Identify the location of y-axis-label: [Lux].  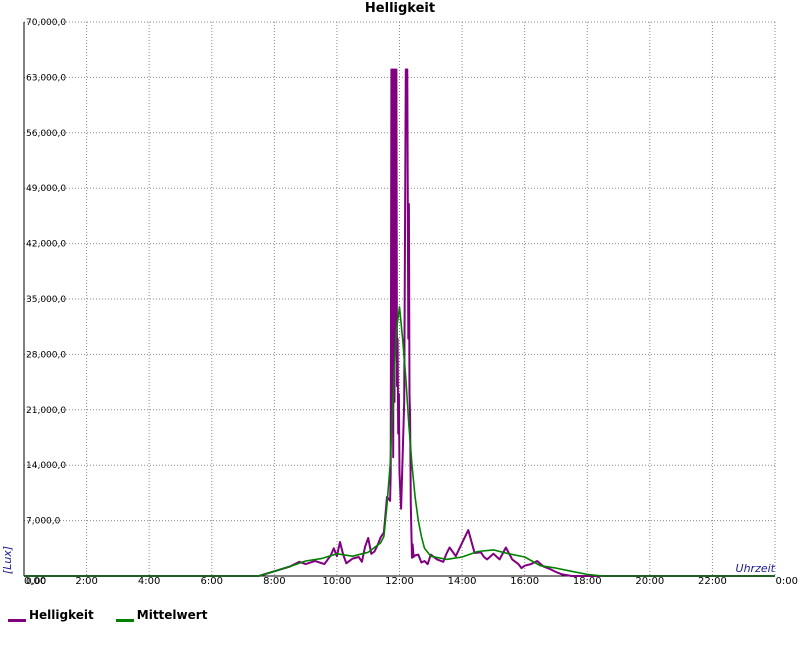
(7, 560).